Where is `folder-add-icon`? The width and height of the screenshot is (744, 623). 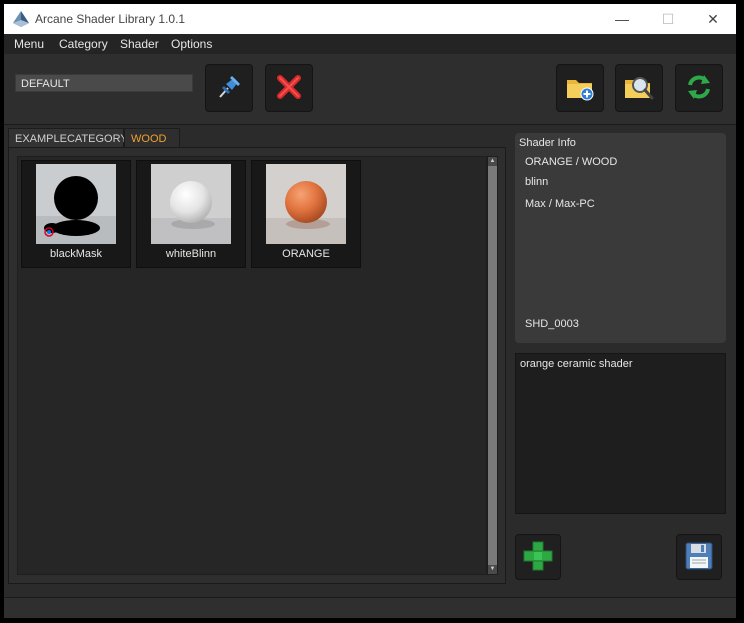
folder-add-icon is located at coordinates (580, 88).